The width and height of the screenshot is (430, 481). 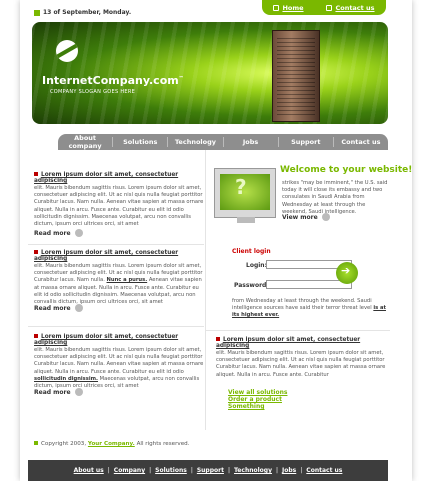 What do you see at coordinates (195, 142) in the screenshot?
I see `nav-technology: Technology` at bounding box center [195, 142].